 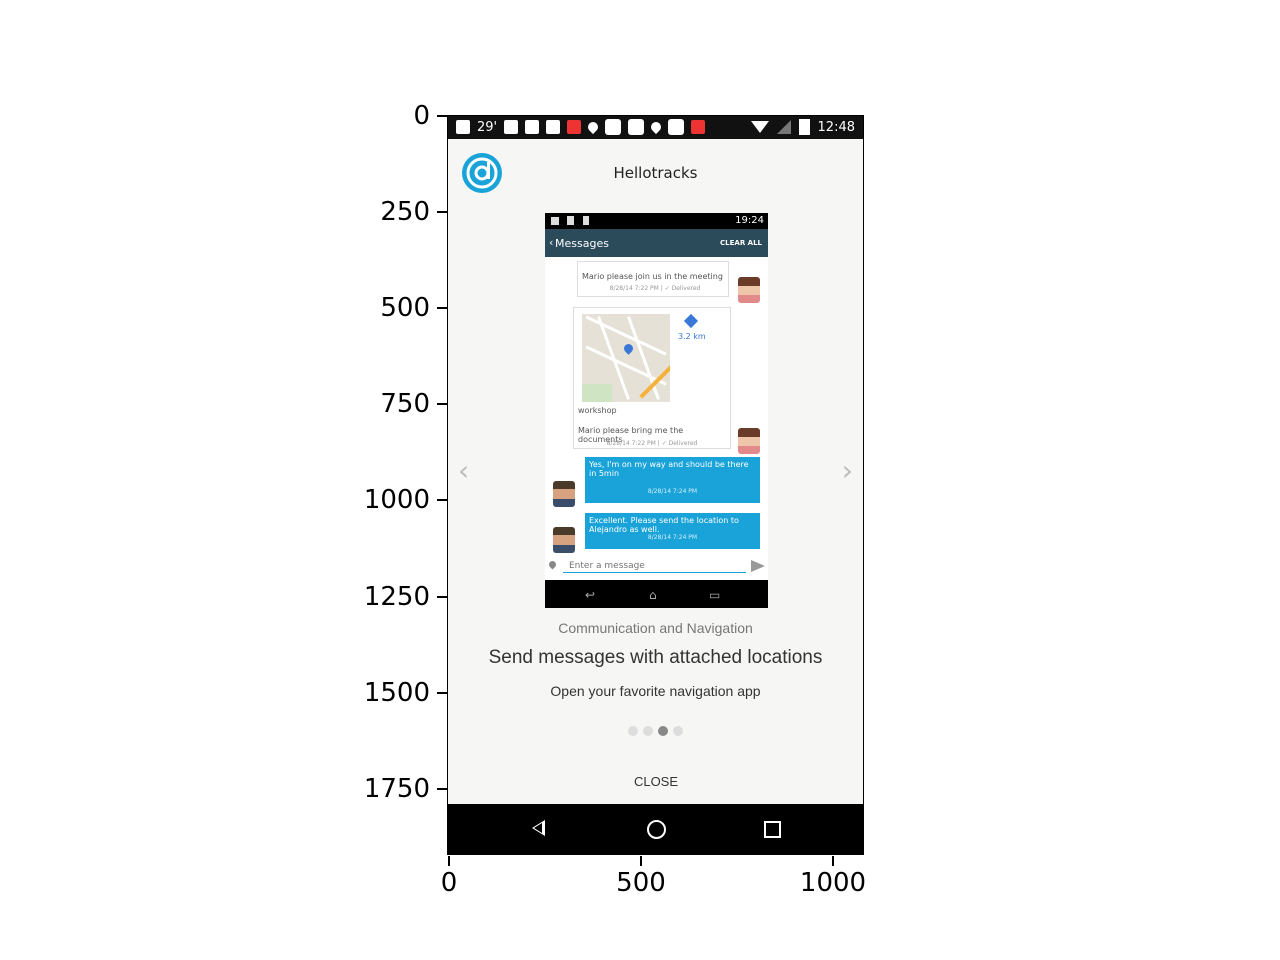 I want to click on x-tick-label: 0, so click(x=449, y=883).